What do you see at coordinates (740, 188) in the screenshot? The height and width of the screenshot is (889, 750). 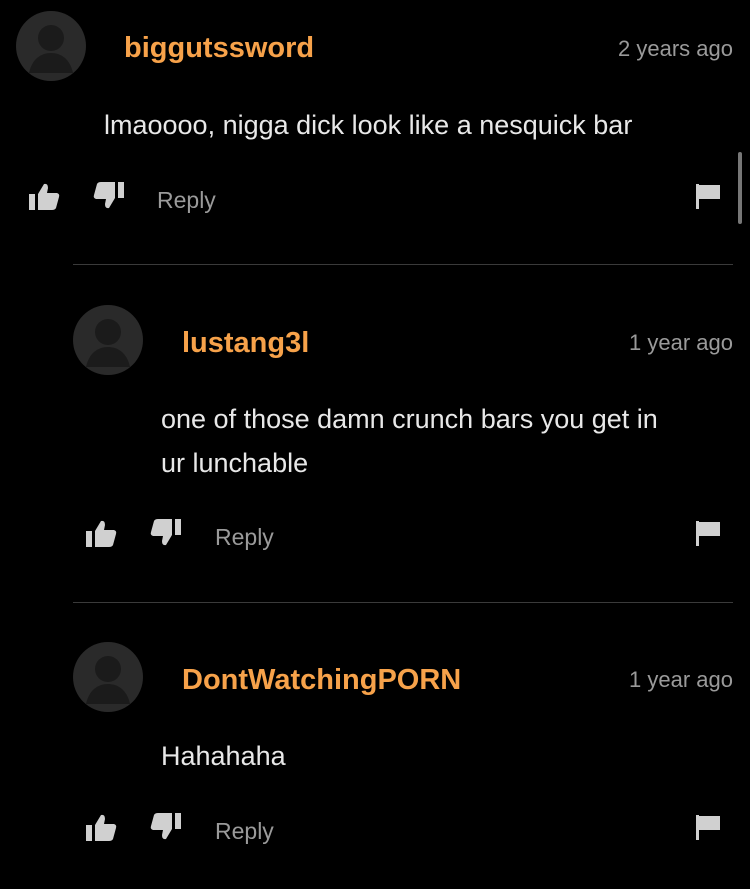 I see `scrollbar` at bounding box center [740, 188].